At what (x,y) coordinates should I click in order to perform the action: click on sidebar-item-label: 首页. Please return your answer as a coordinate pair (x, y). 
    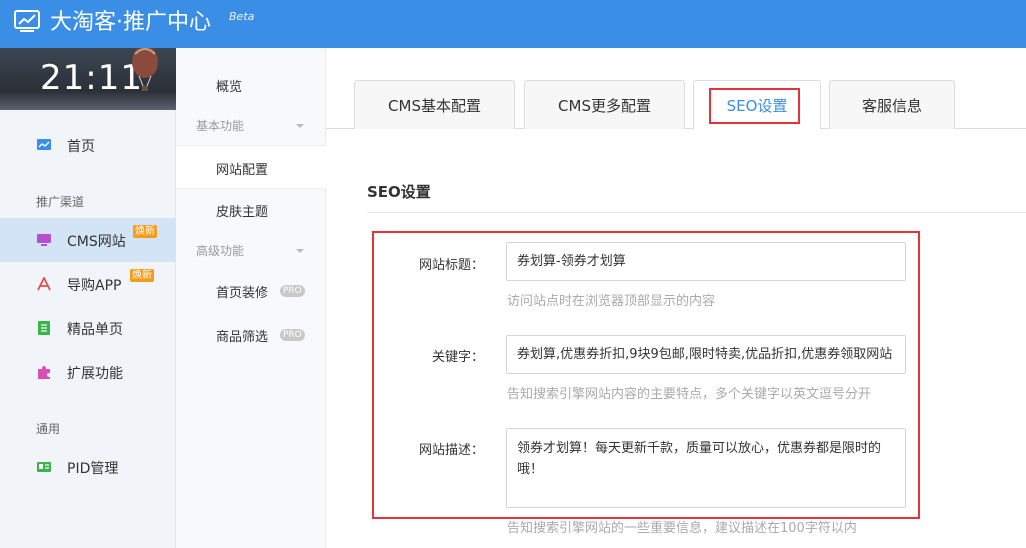
    Looking at the image, I should click on (81, 147).